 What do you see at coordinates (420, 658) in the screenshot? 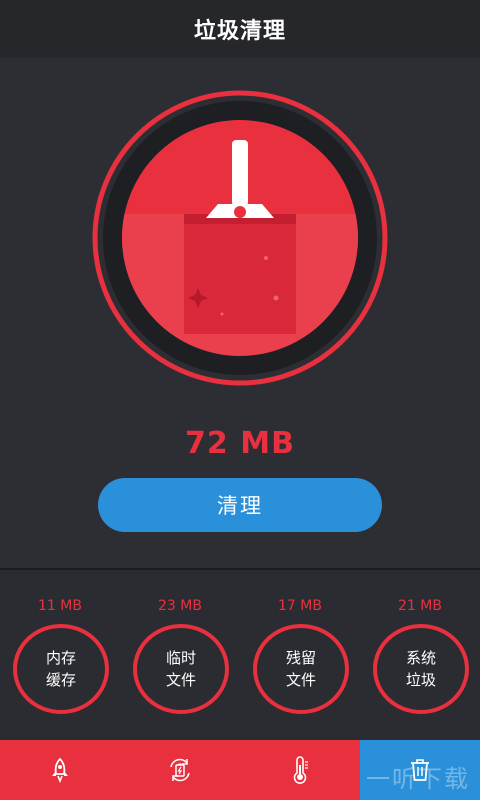
I see `category-label-line1: 系统` at bounding box center [420, 658].